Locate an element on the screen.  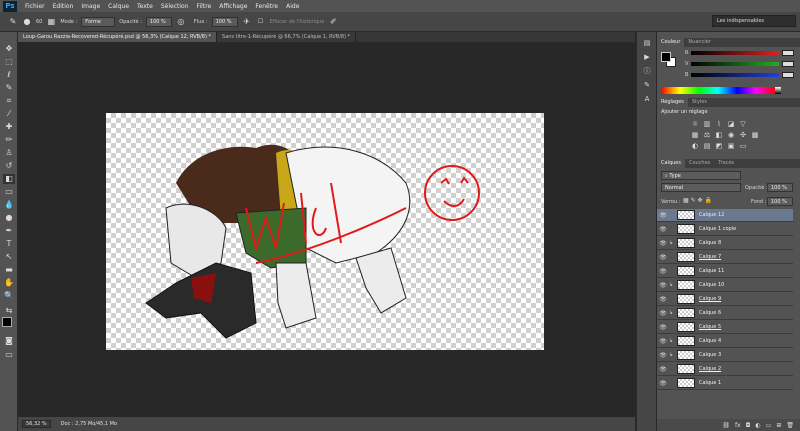
menu-selection: Sélection is located at coordinates (175, 6).